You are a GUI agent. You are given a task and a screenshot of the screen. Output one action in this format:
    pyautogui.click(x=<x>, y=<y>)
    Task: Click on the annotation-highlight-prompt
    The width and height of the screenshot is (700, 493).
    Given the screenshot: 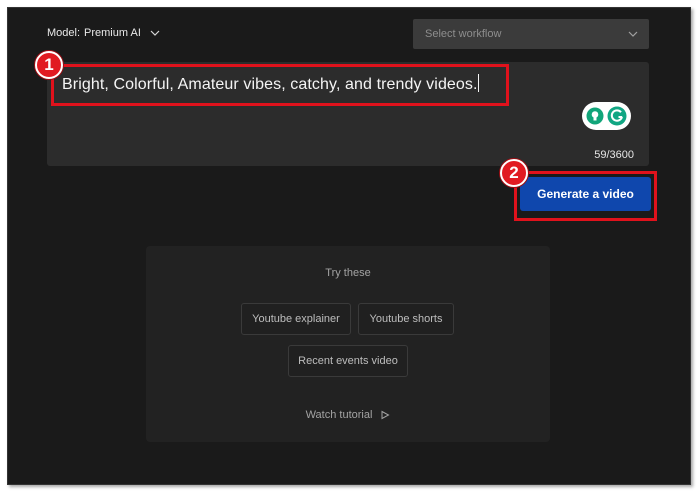 What is the action you would take?
    pyautogui.click(x=280, y=85)
    